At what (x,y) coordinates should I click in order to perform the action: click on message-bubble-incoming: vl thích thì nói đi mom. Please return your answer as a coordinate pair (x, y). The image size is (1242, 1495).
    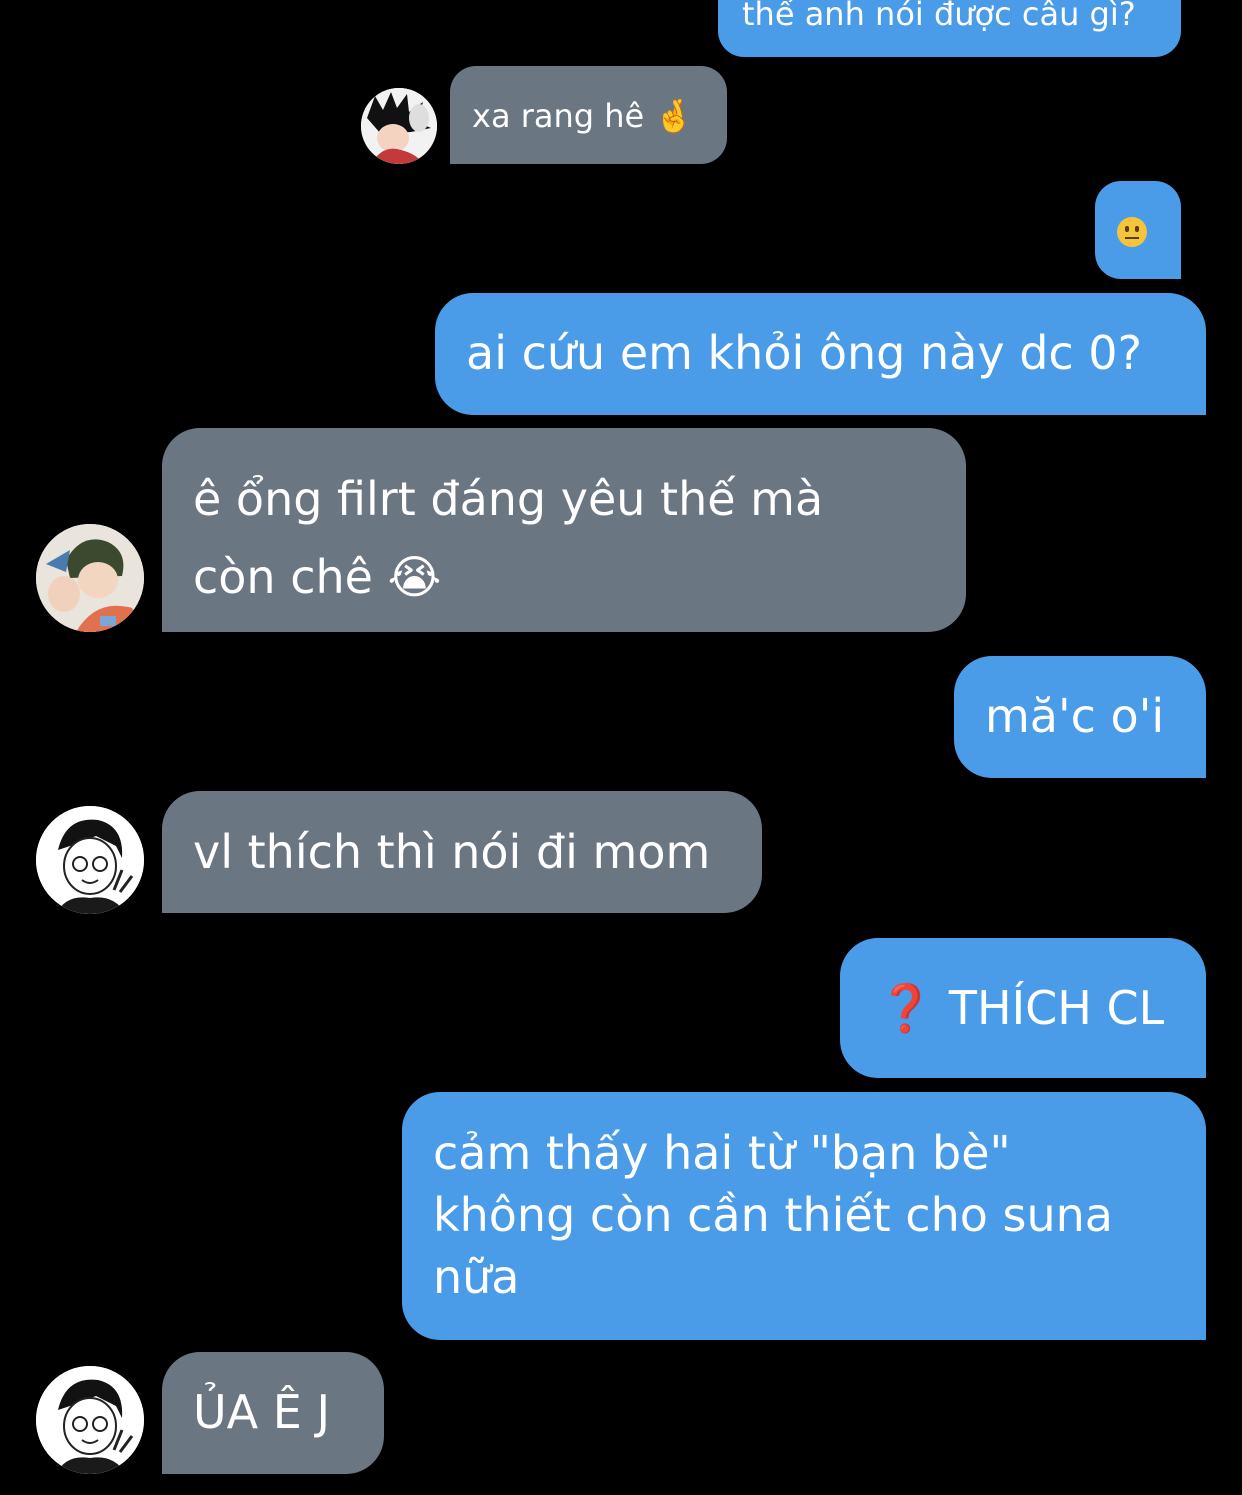
    Looking at the image, I should click on (462, 852).